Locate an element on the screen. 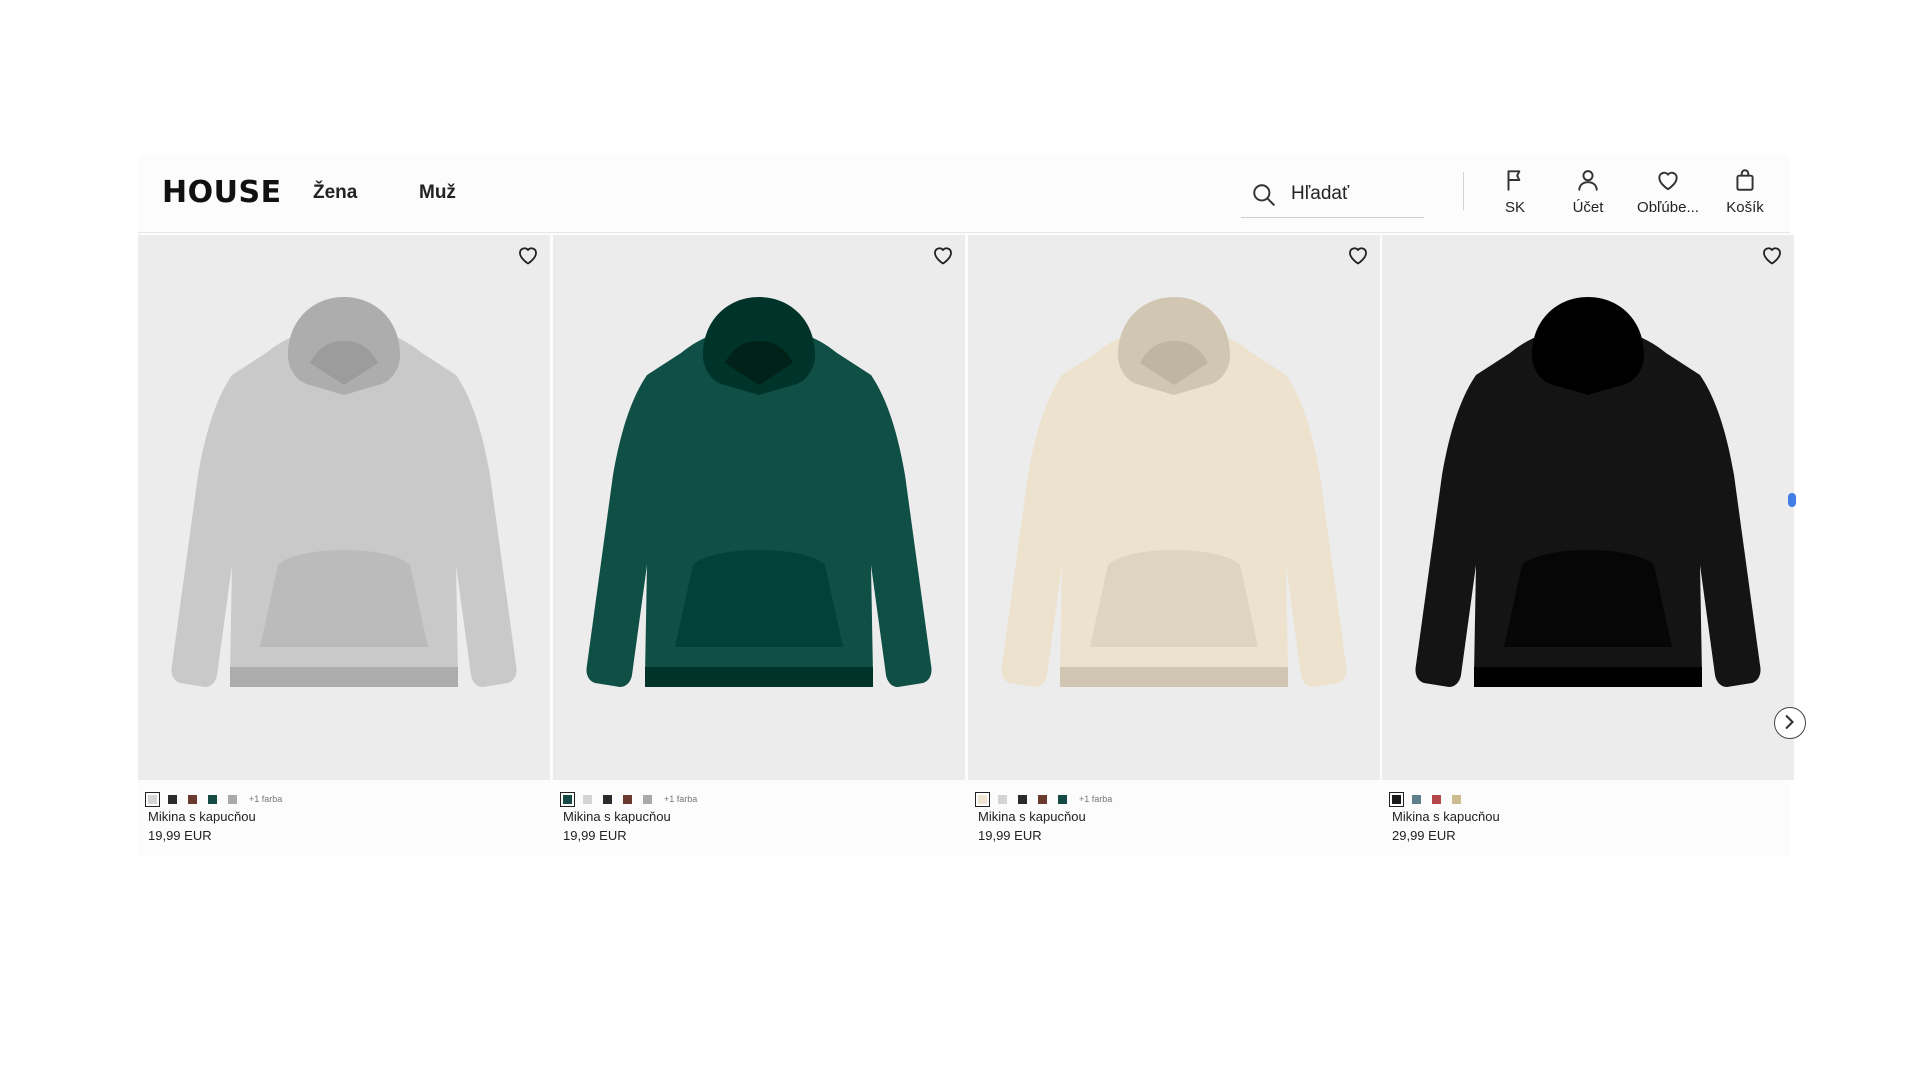  cart-button: Košík is located at coordinates (1745, 195).